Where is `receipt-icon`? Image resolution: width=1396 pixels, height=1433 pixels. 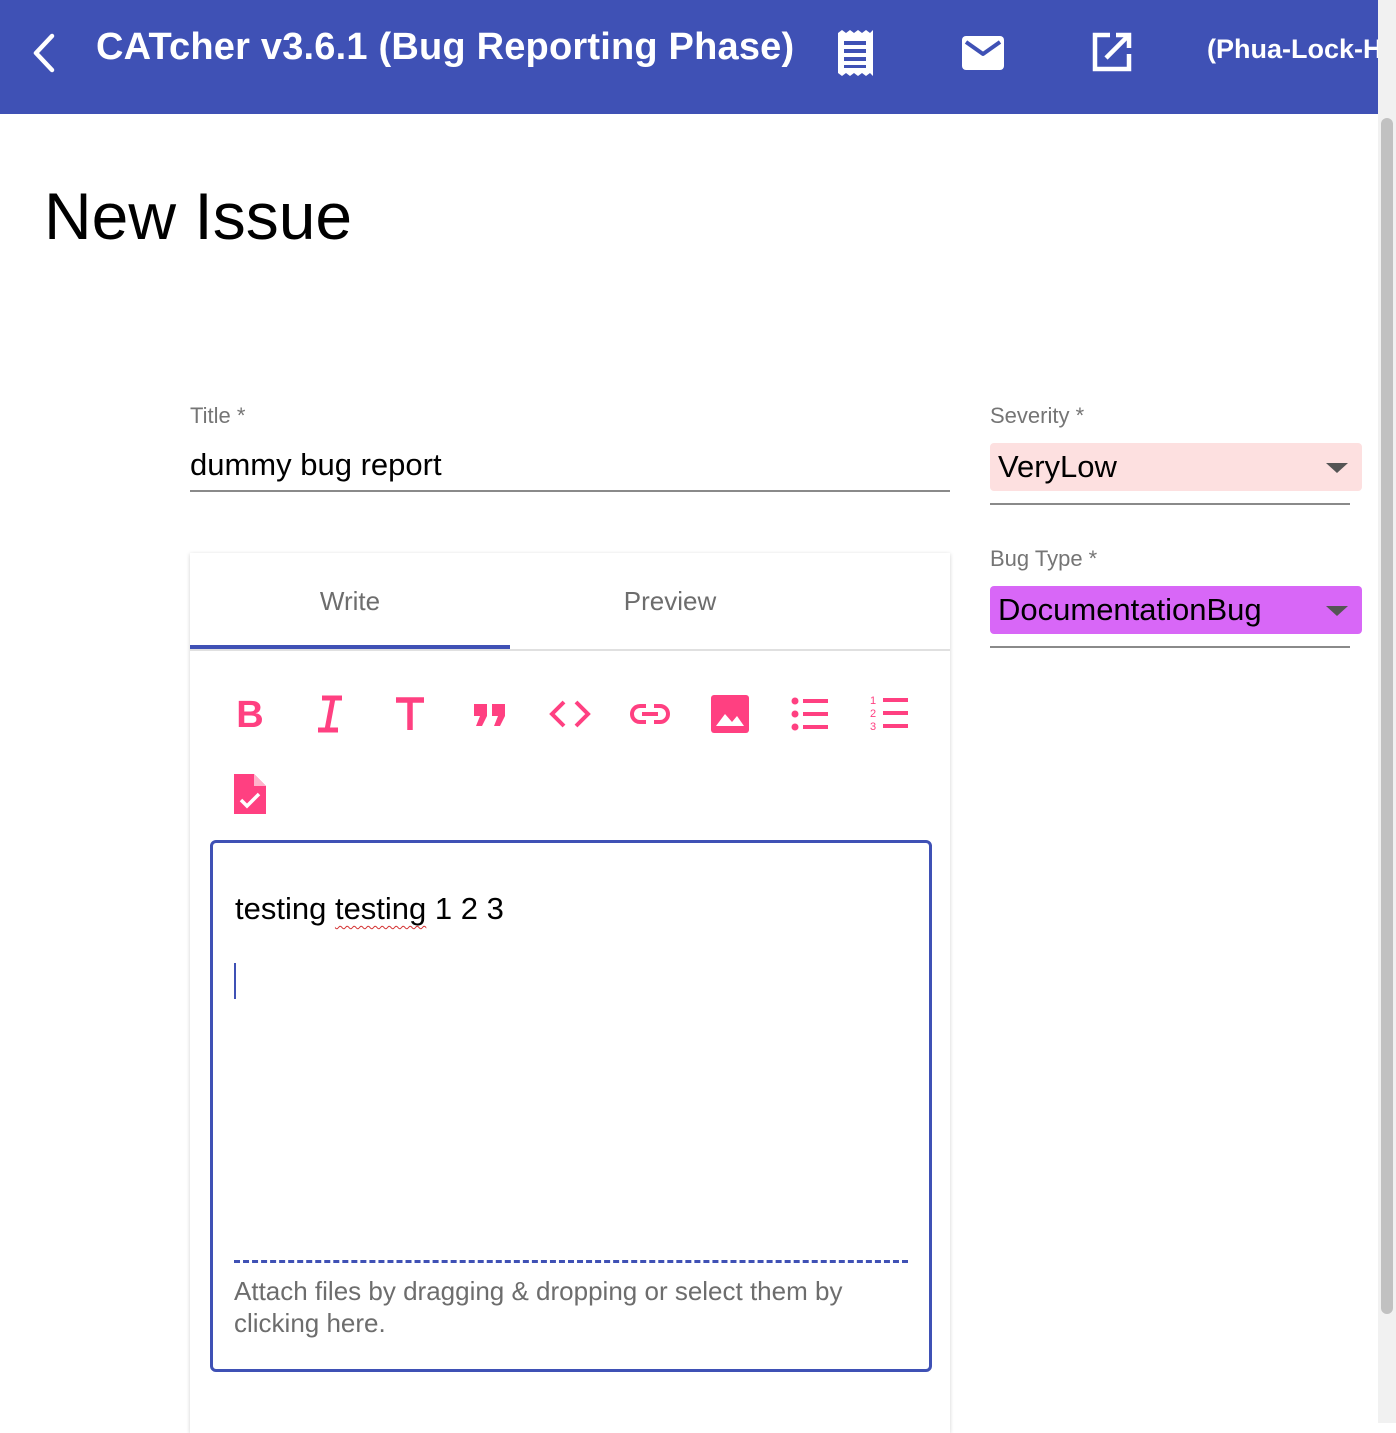
receipt-icon is located at coordinates (855, 53).